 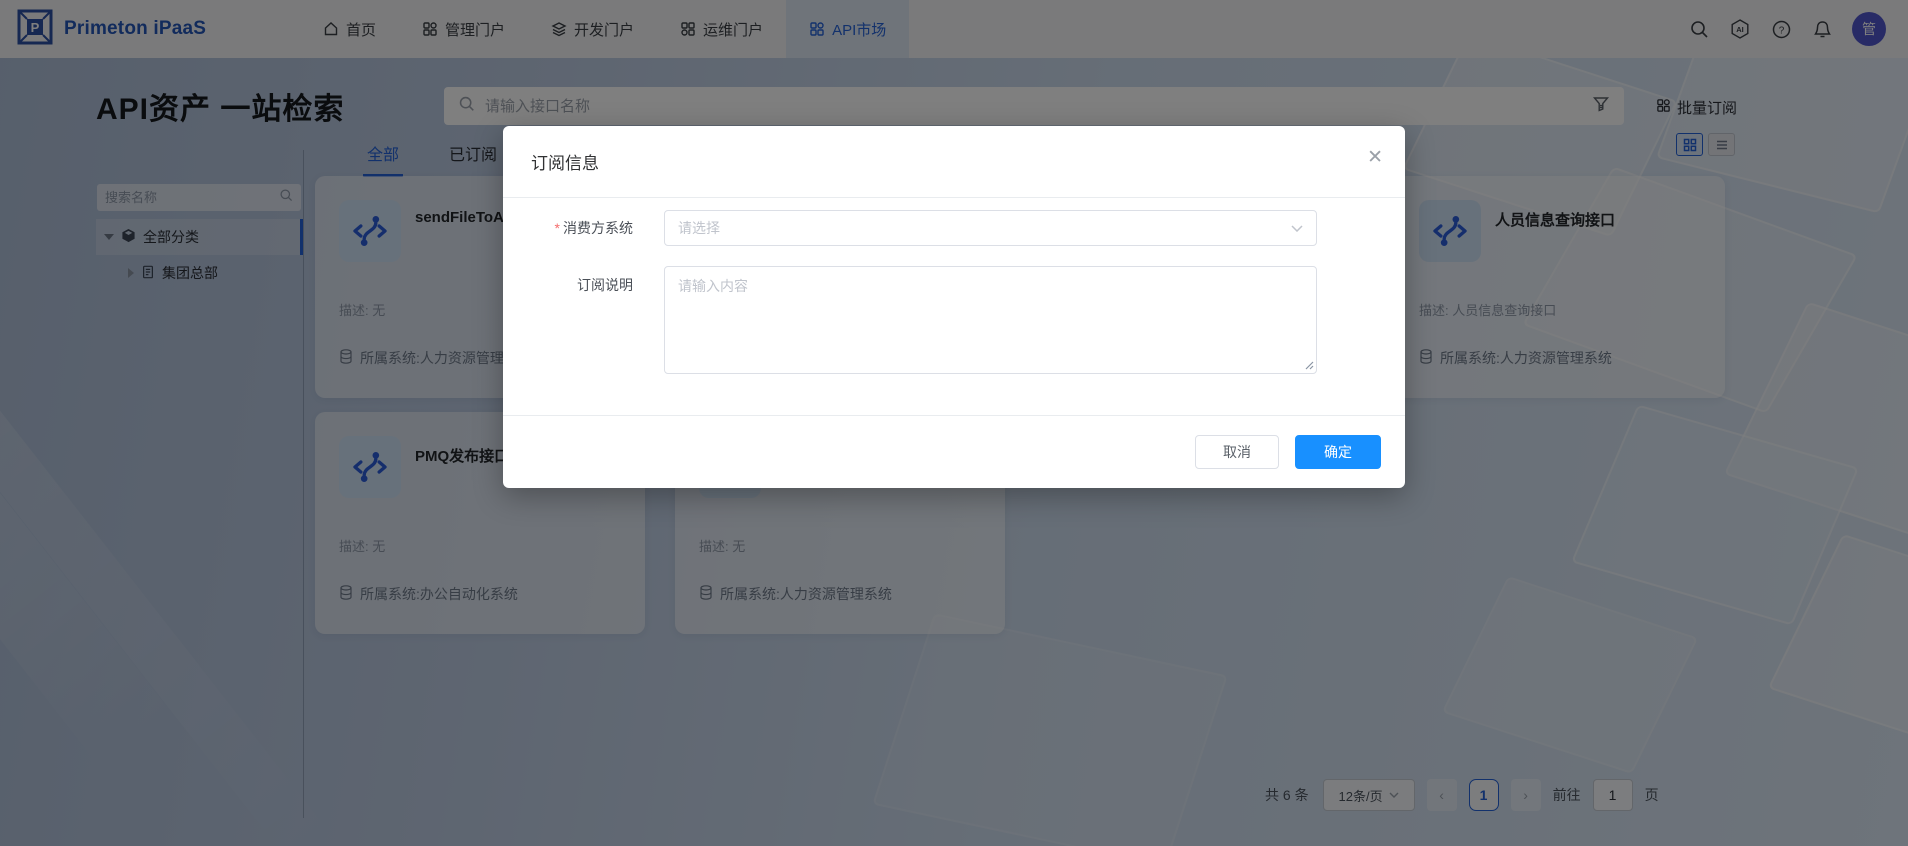 I want to click on close-icon: ✕, so click(x=1375, y=157).